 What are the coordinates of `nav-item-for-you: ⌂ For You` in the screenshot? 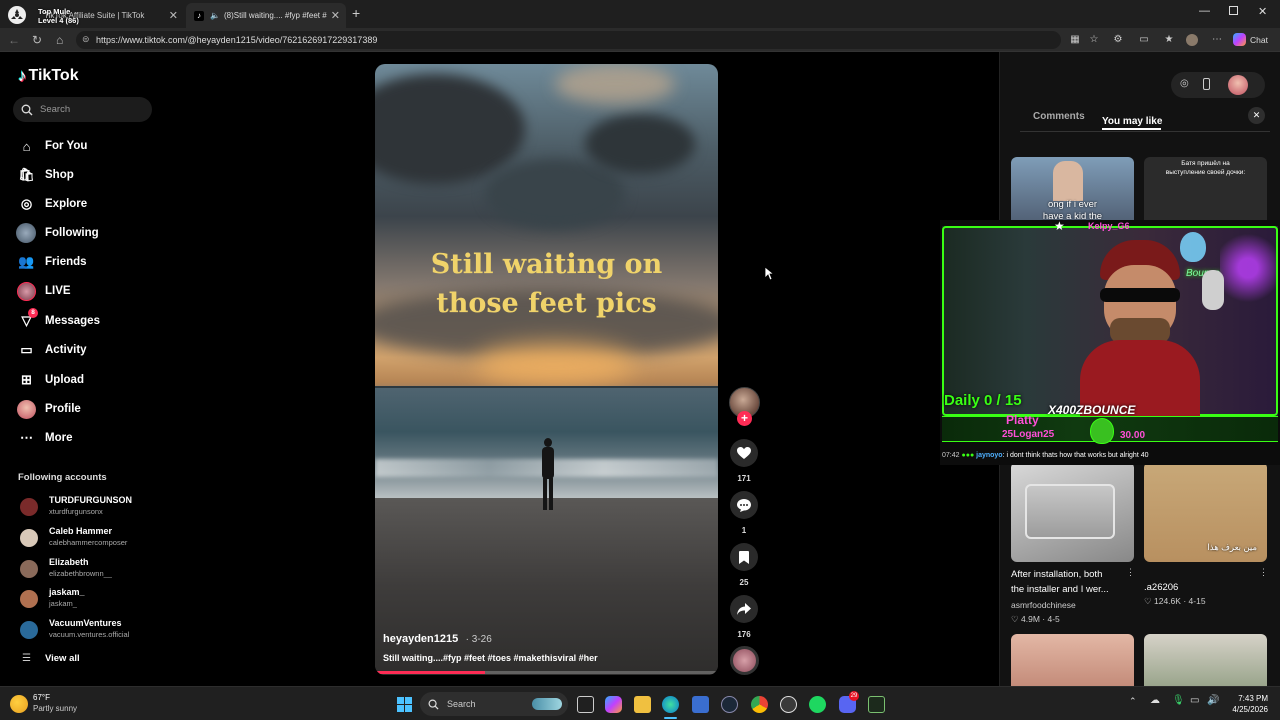 It's located at (53, 146).